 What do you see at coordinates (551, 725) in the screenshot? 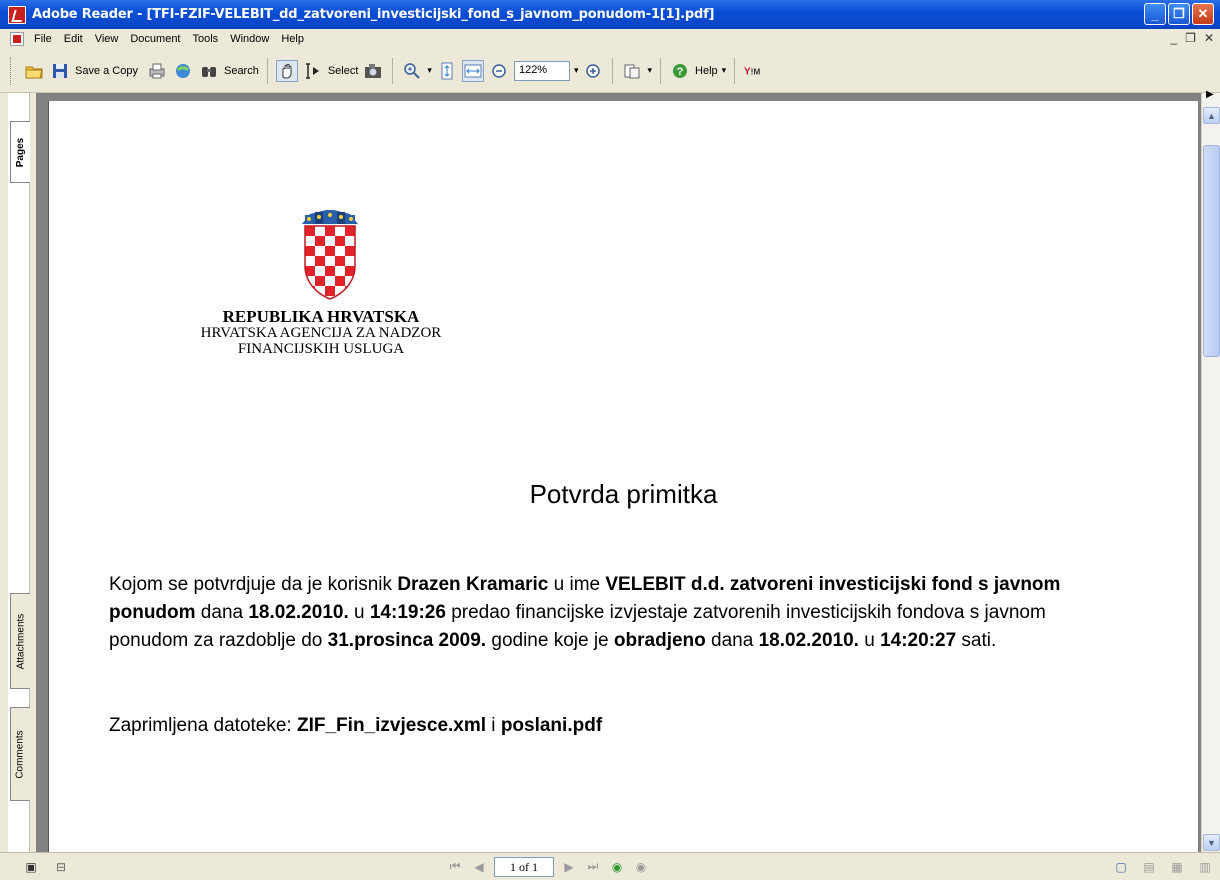
I see `received-file-pdf: poslani.pdf` at bounding box center [551, 725].